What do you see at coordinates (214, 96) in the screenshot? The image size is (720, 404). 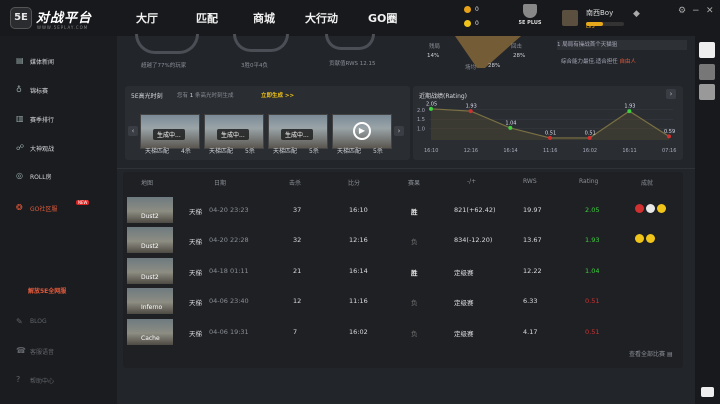 I see `highlights-sub-suffix: 条高光时刻生成` at bounding box center [214, 96].